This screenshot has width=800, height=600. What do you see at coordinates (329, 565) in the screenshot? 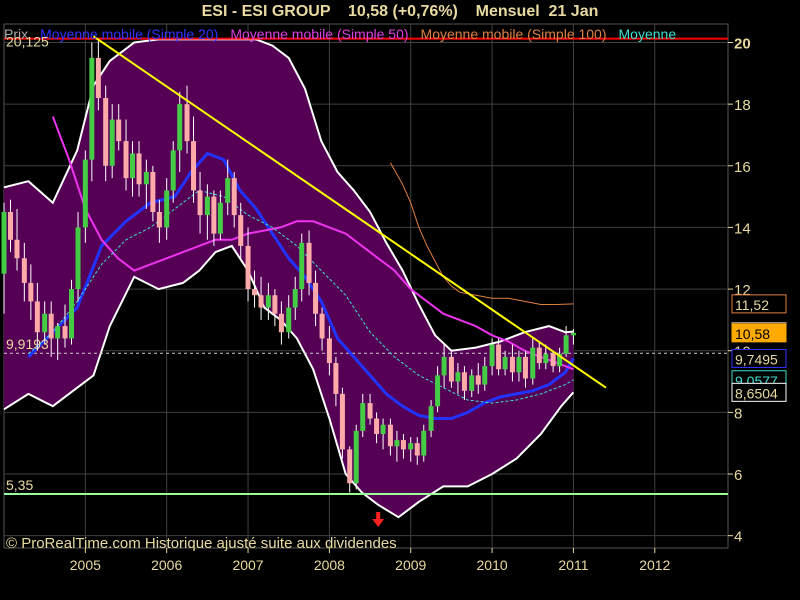
I see `x-tick-label: 2008` at bounding box center [329, 565].